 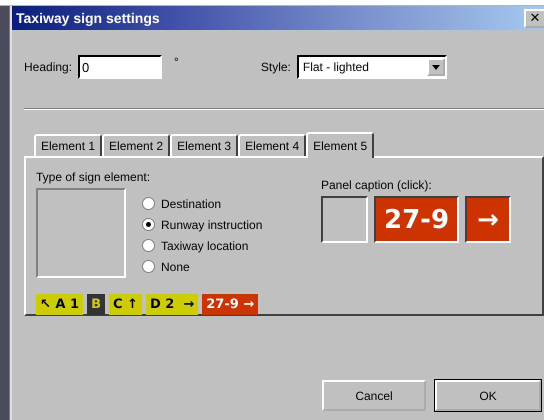 What do you see at coordinates (204, 245) in the screenshot?
I see `radio-label: Taxiway location` at bounding box center [204, 245].